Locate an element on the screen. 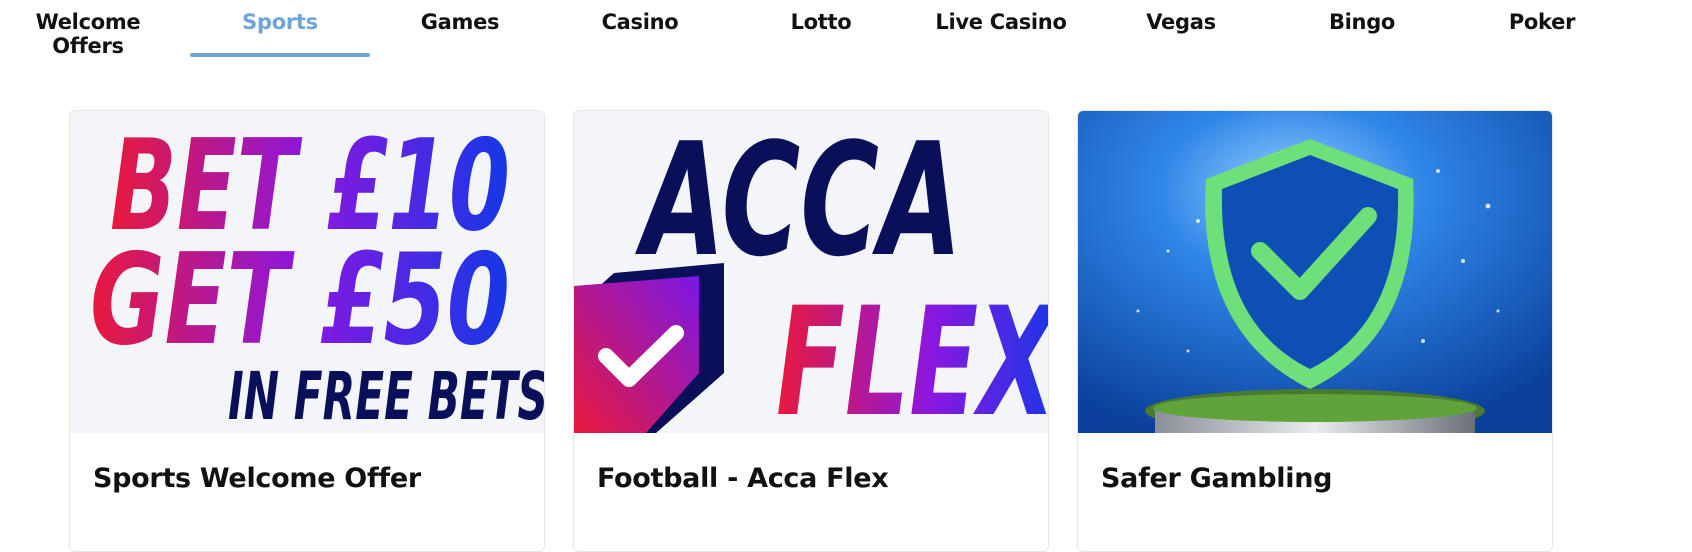 The image size is (1692, 552). tab-sports: Sports is located at coordinates (280, 22).